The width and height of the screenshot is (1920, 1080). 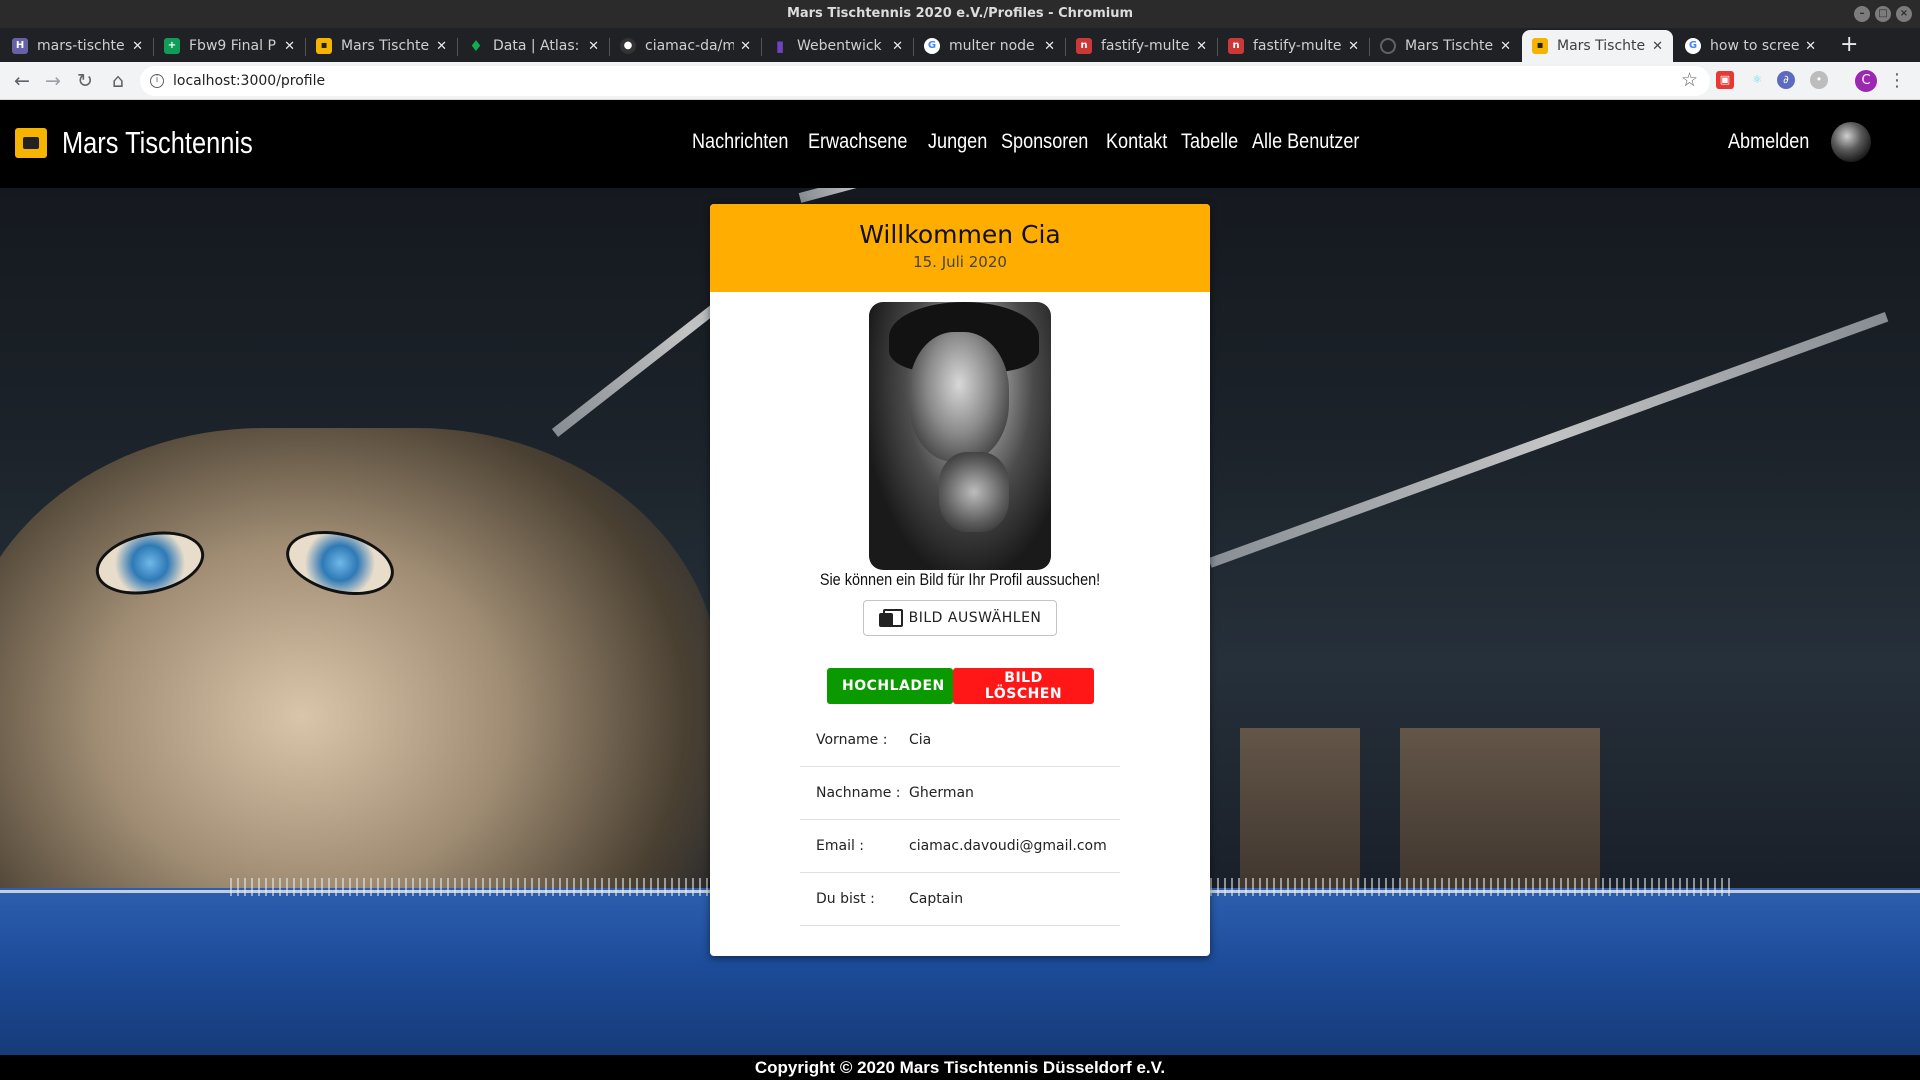 What do you see at coordinates (1755, 46) in the screenshot?
I see `tab-label: how to scree` at bounding box center [1755, 46].